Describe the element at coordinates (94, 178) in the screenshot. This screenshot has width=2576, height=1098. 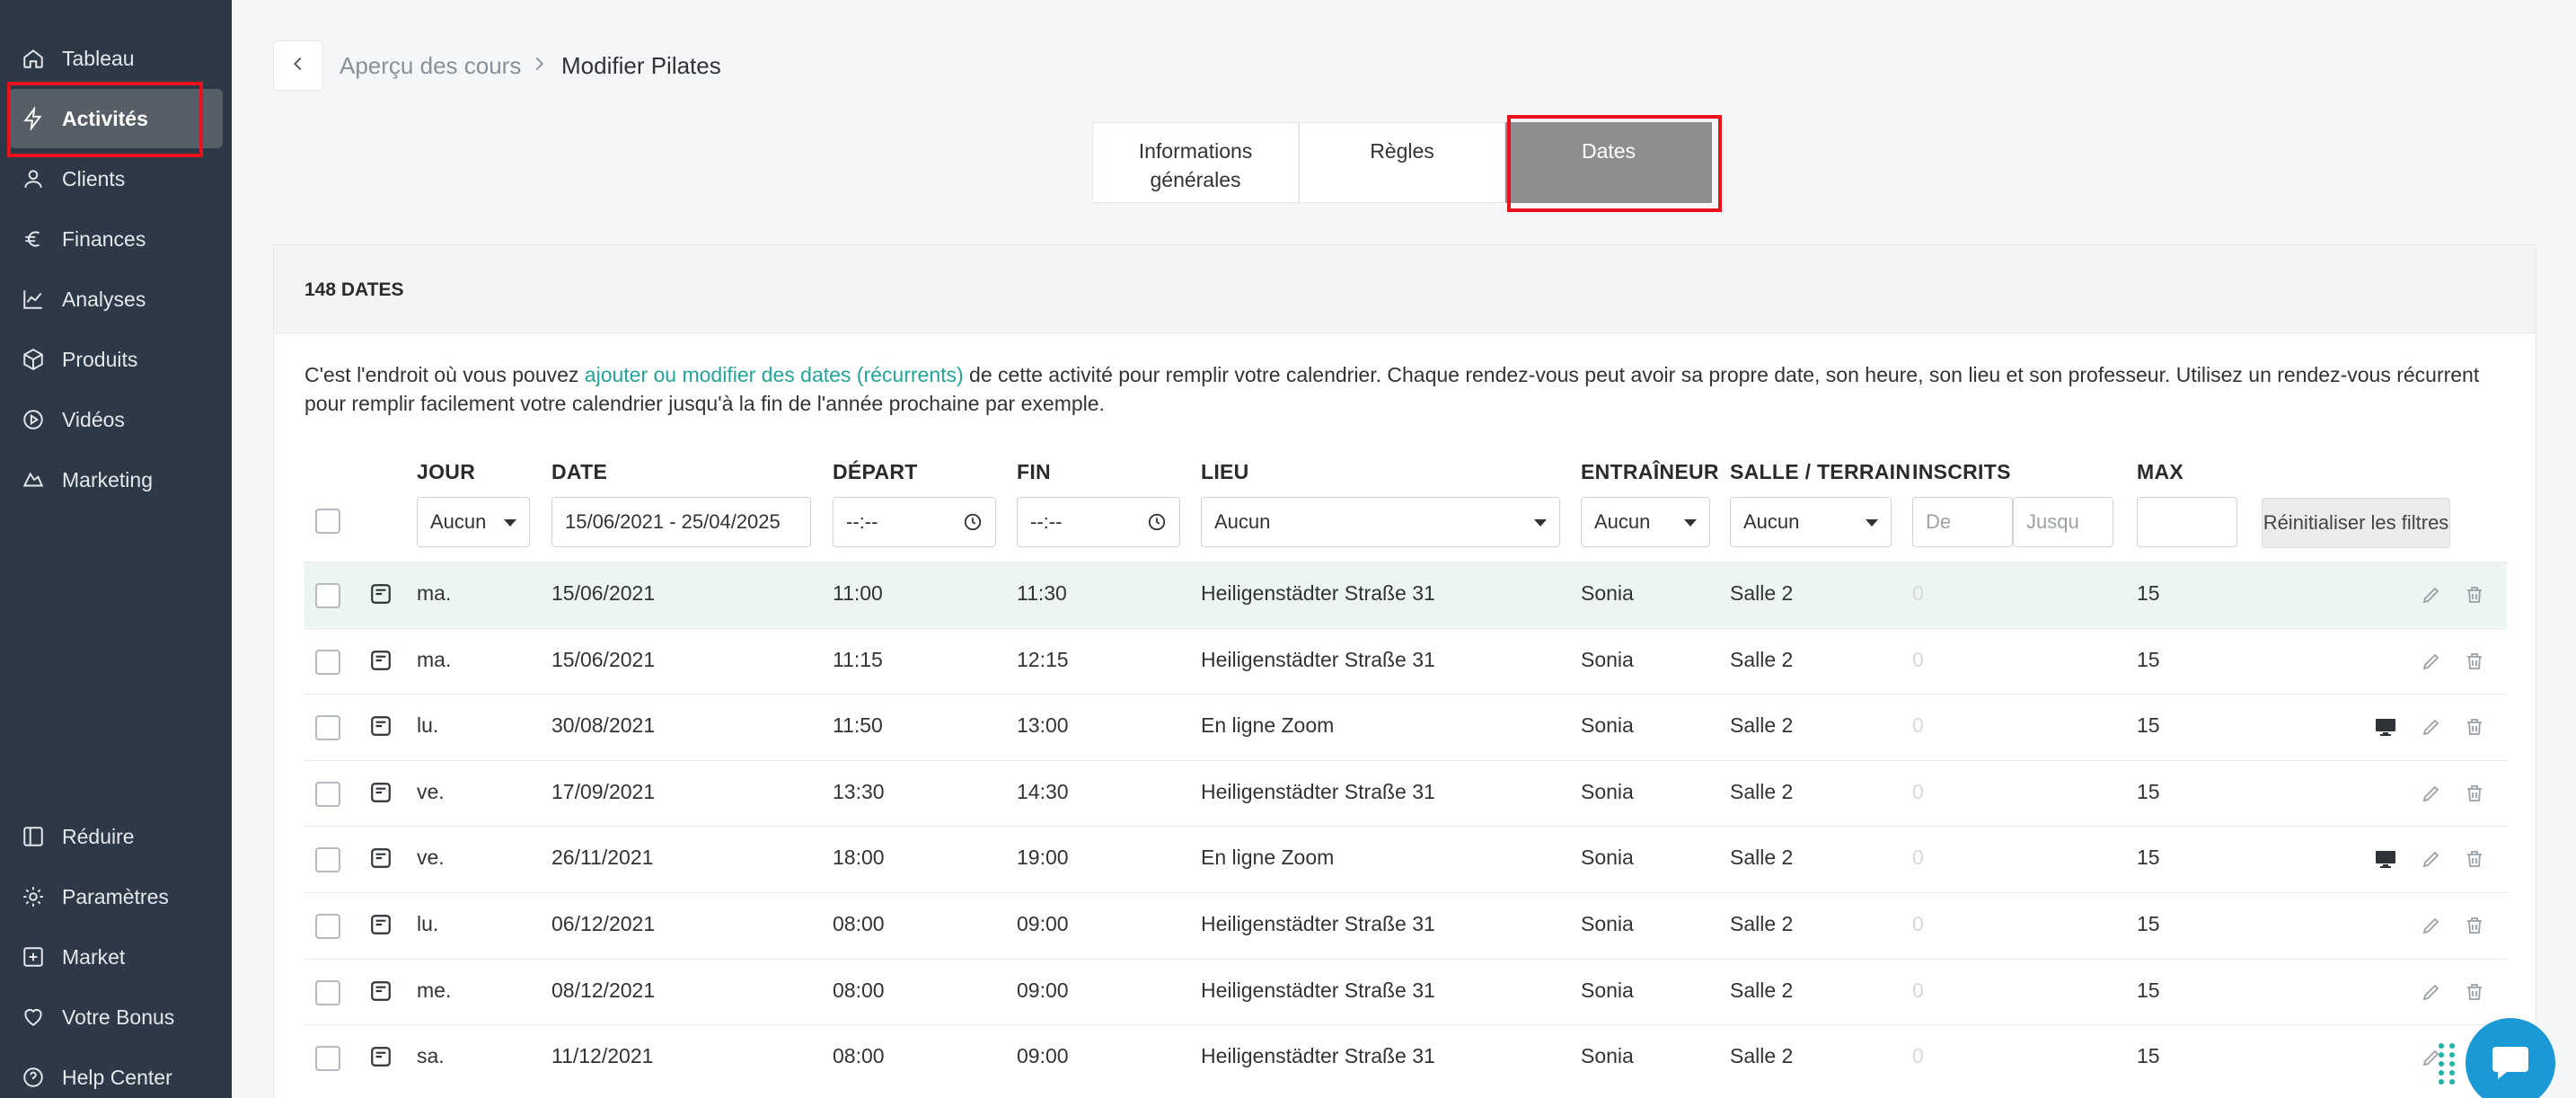
I see `sidebar-item-label: Clients` at that location.